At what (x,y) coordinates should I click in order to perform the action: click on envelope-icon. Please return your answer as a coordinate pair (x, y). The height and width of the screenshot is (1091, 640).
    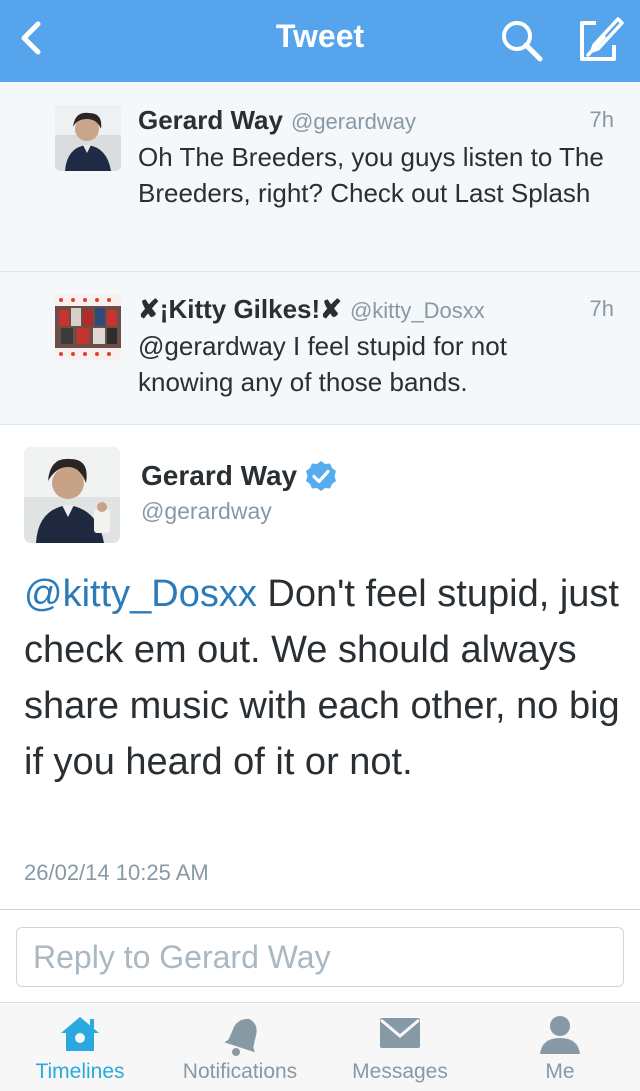
    Looking at the image, I should click on (400, 1033).